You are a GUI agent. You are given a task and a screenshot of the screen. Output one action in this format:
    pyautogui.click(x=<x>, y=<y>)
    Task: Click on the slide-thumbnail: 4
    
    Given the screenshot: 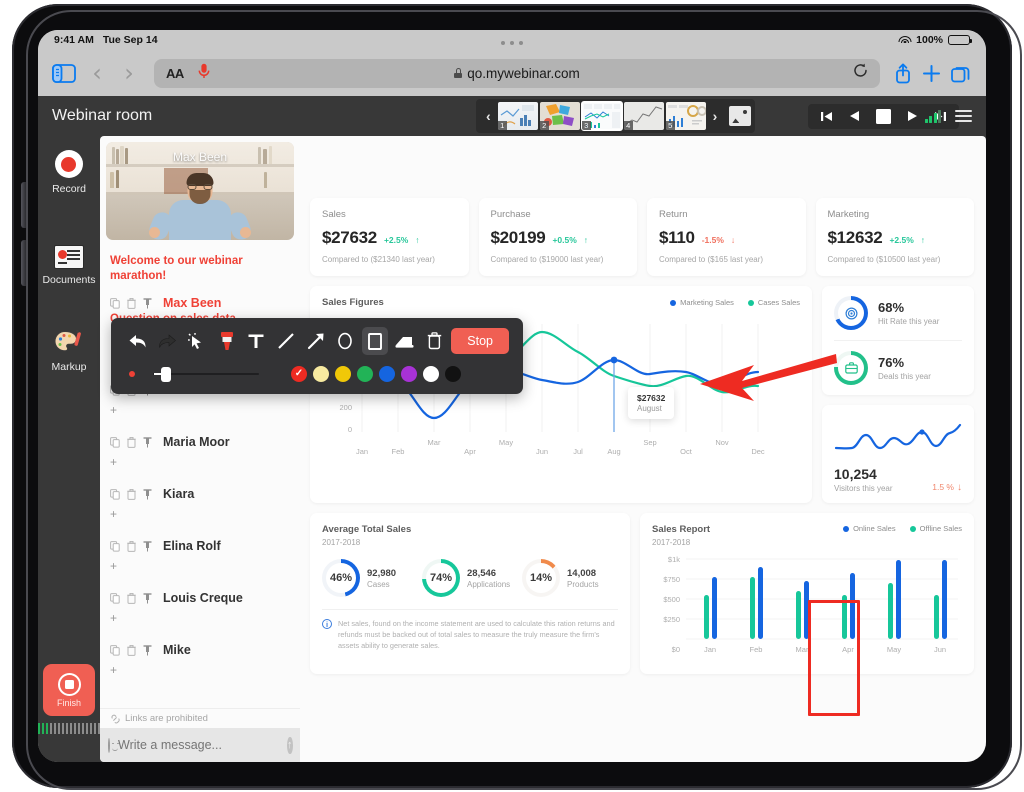 What is the action you would take?
    pyautogui.click(x=643, y=116)
    